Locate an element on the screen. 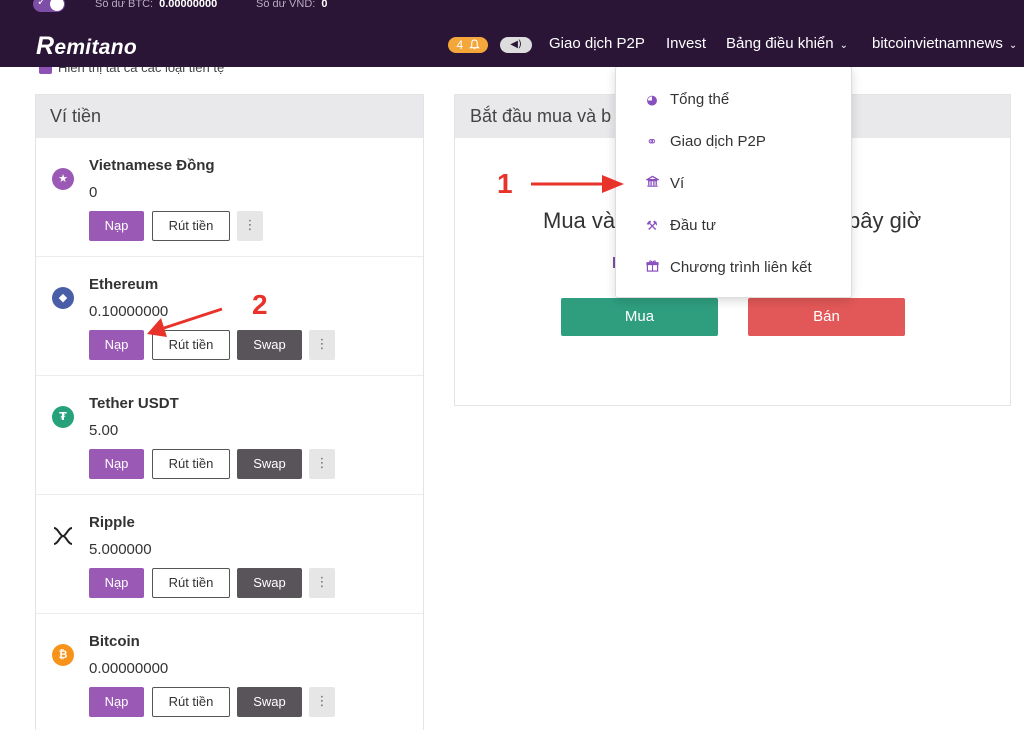 Image resolution: width=1024 pixels, height=730 pixels. coin-row-bitcoin: ₿ Bitcoin 0.00000000 Nạp Rút tiền Swap ⋮ is located at coordinates (229, 672).